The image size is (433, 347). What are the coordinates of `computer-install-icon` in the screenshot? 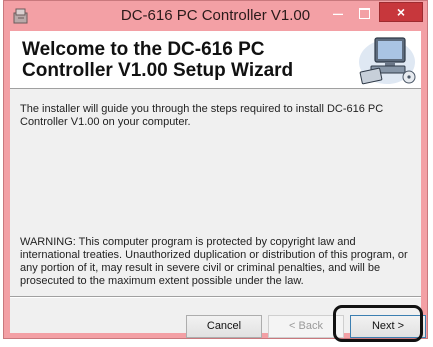 It's located at (387, 61).